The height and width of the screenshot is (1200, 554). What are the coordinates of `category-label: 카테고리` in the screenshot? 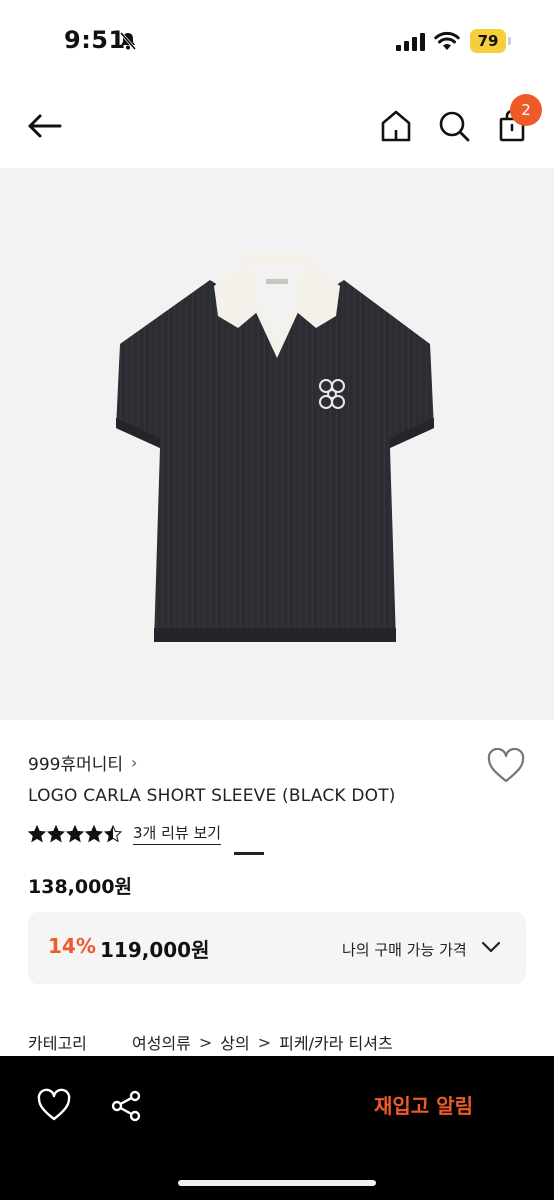 It's located at (57, 1043).